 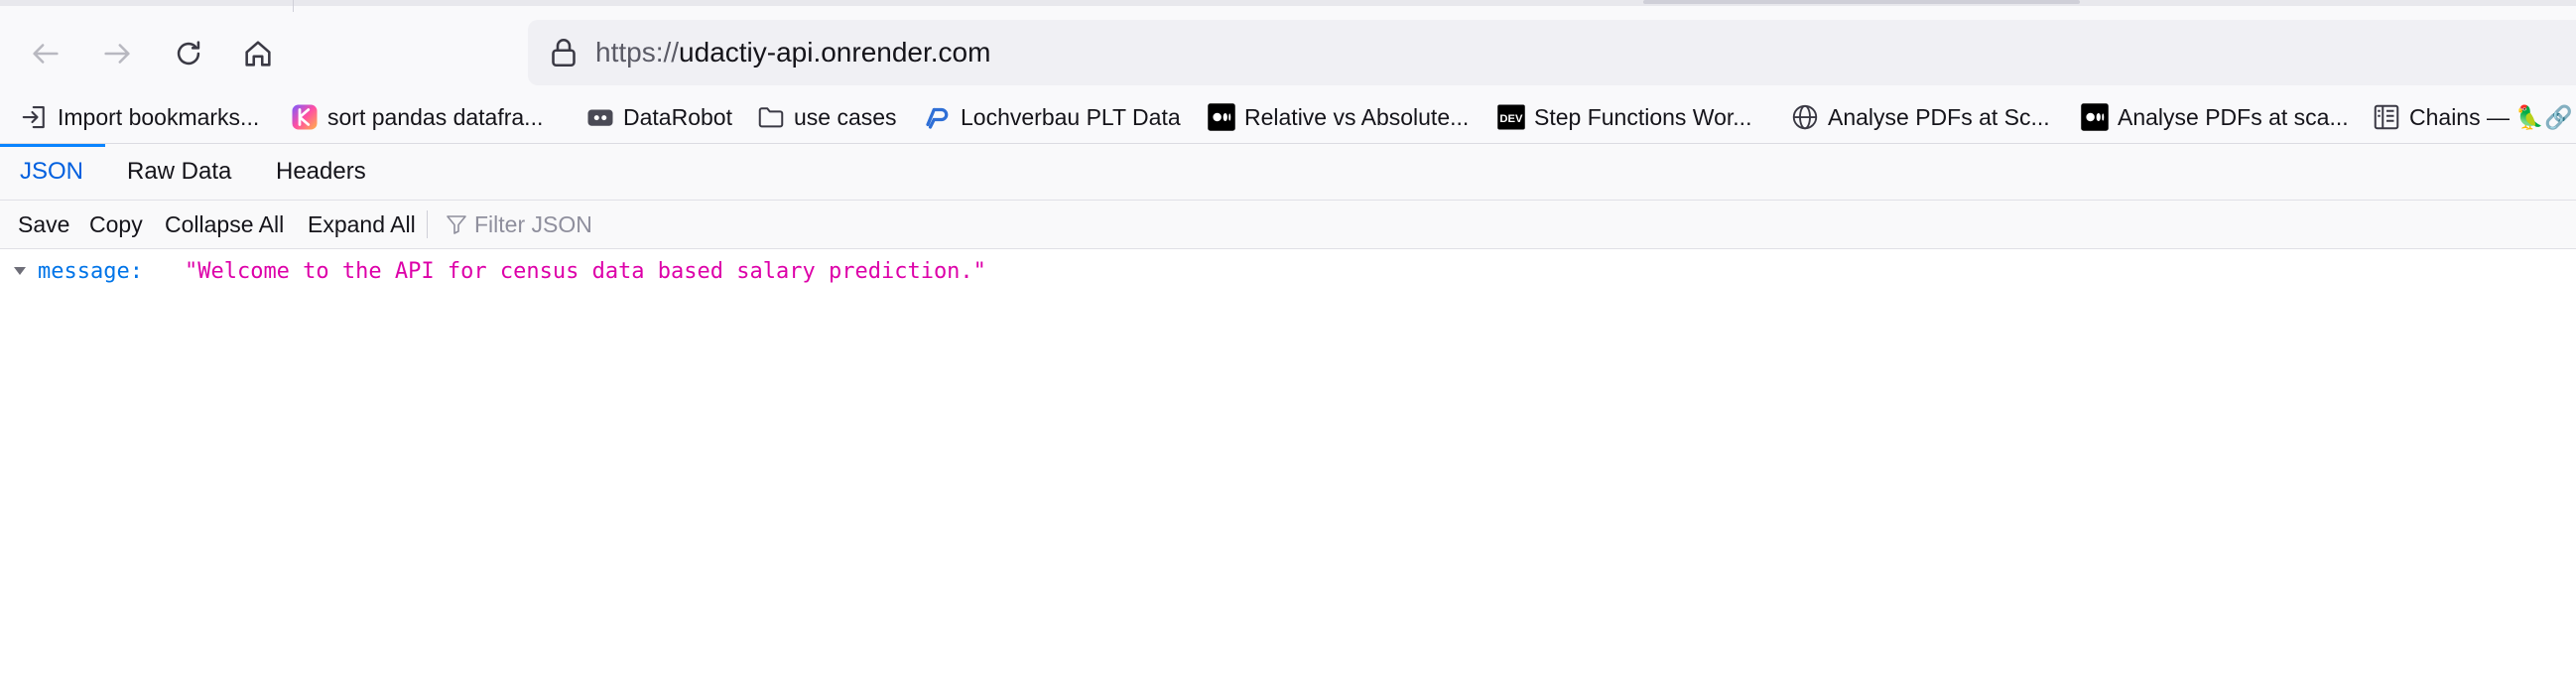 What do you see at coordinates (638, 52) in the screenshot?
I see `url-scheme: https://` at bounding box center [638, 52].